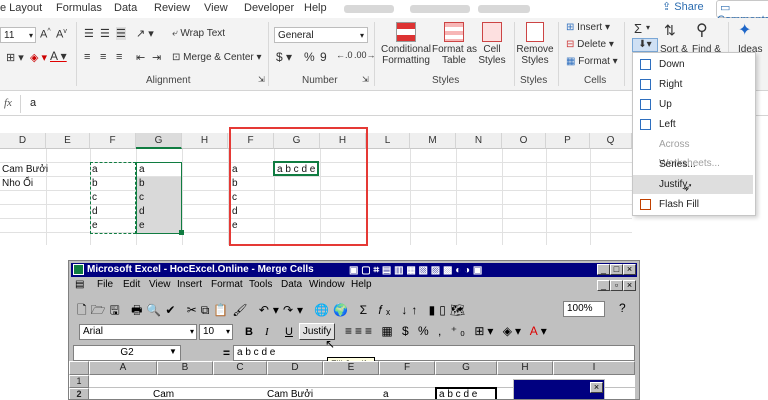 The height and width of the screenshot is (400, 768). I want to click on menu-tools: Tools, so click(260, 284).